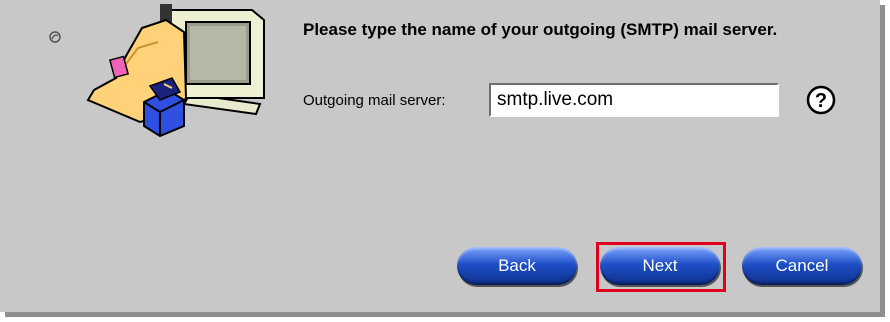 This screenshot has width=890, height=322. What do you see at coordinates (660, 266) in the screenshot?
I see `next-button: Next` at bounding box center [660, 266].